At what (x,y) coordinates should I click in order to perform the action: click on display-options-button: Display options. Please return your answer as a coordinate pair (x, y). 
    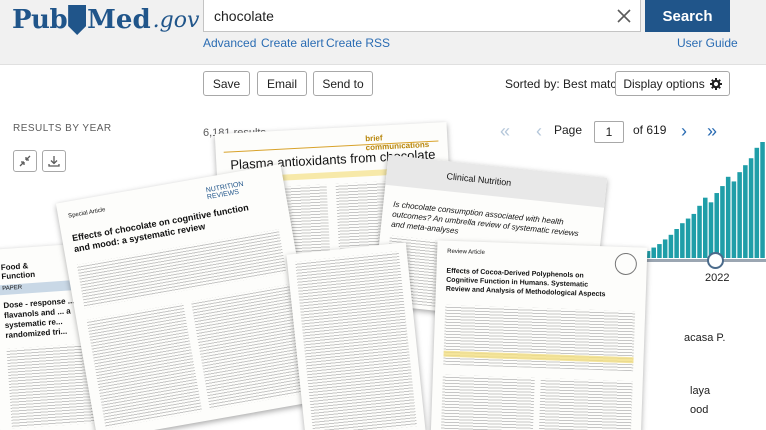
    Looking at the image, I should click on (672, 83).